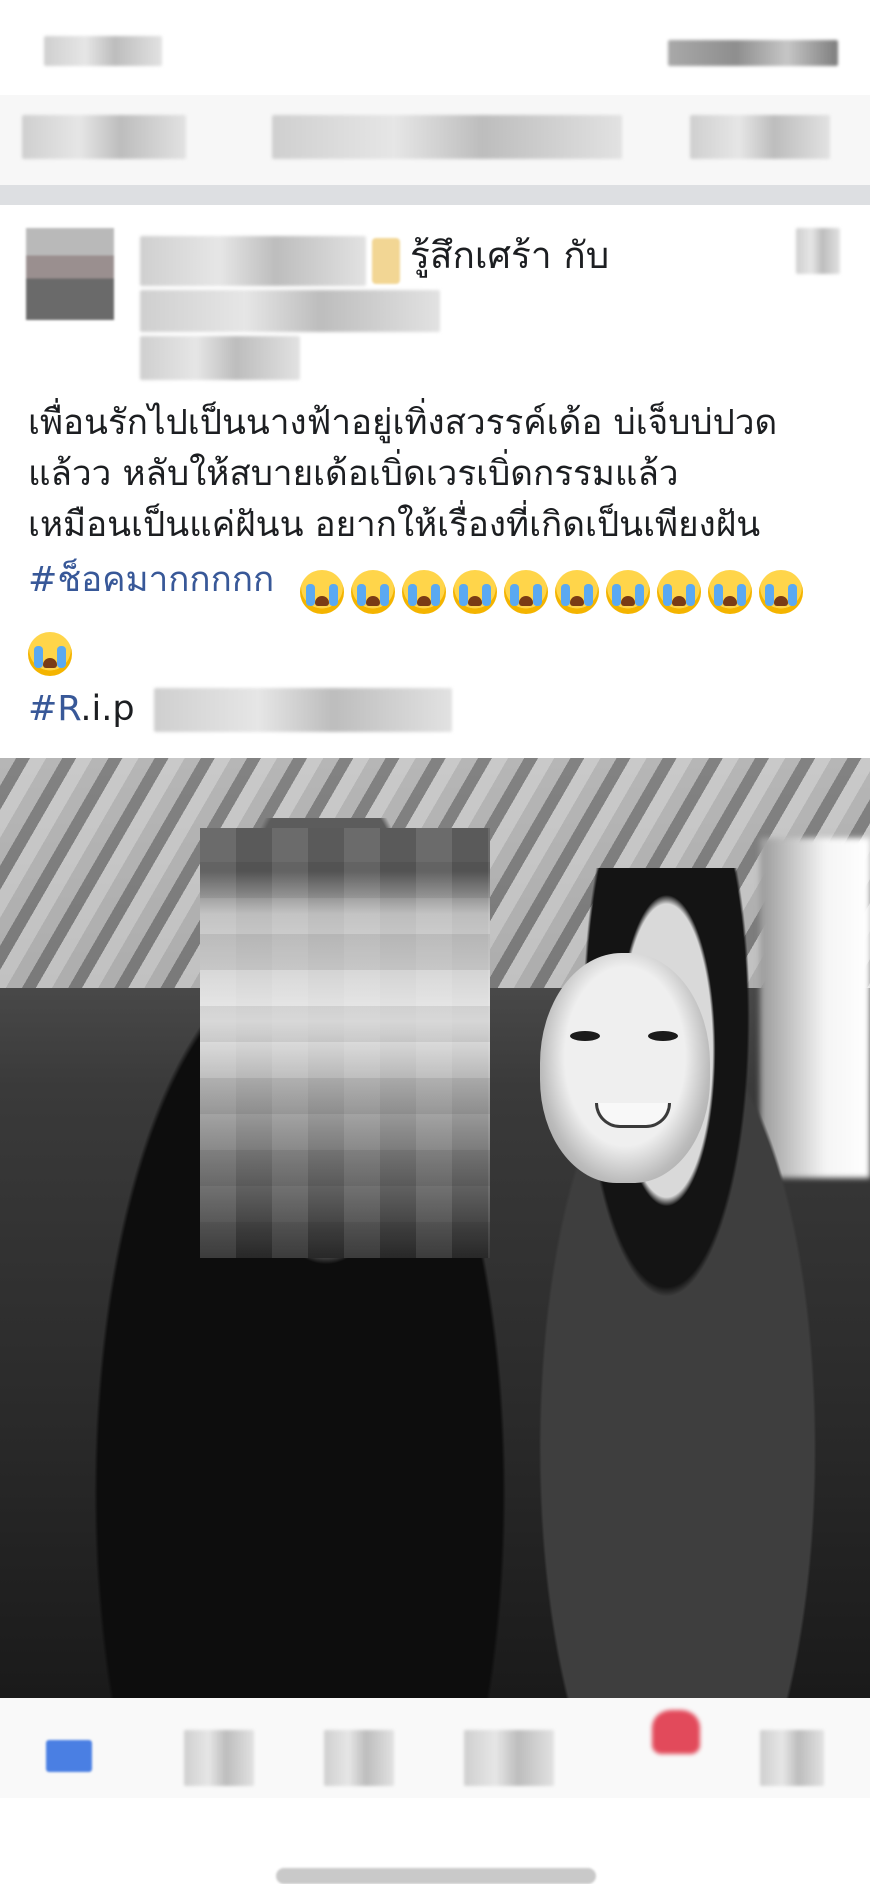  I want to click on feeling-sad-icon, so click(386, 261).